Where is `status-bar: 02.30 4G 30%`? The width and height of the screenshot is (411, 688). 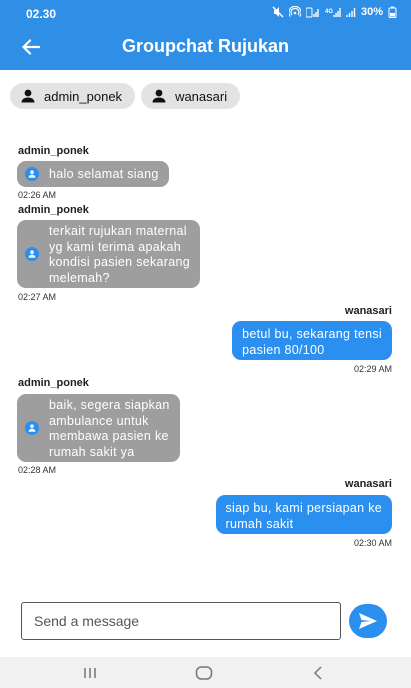
status-bar: 02.30 4G 30% is located at coordinates (205, 13).